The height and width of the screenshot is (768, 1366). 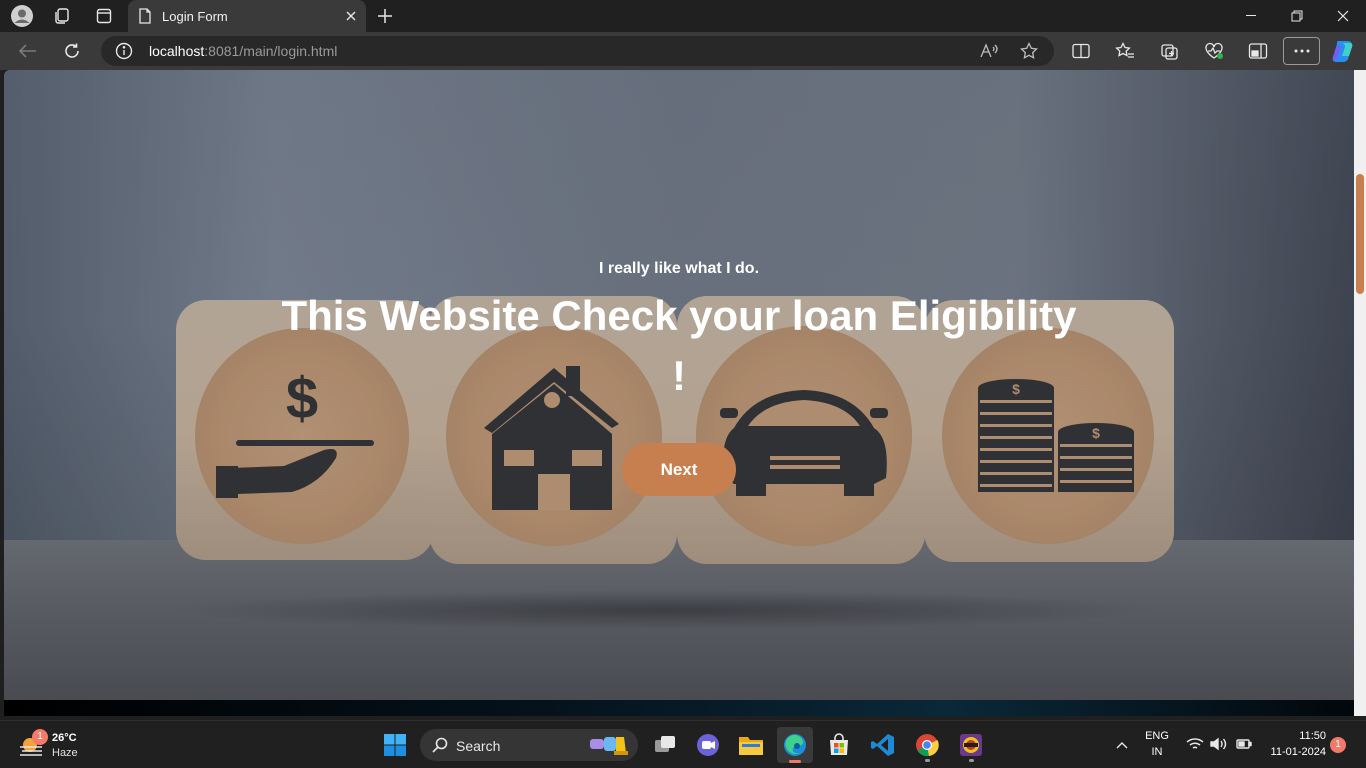 I want to click on favorites-icon, so click(x=1125, y=51).